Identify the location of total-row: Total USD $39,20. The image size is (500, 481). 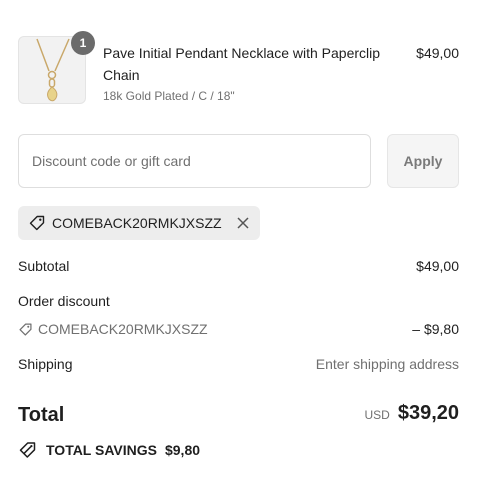
(238, 417).